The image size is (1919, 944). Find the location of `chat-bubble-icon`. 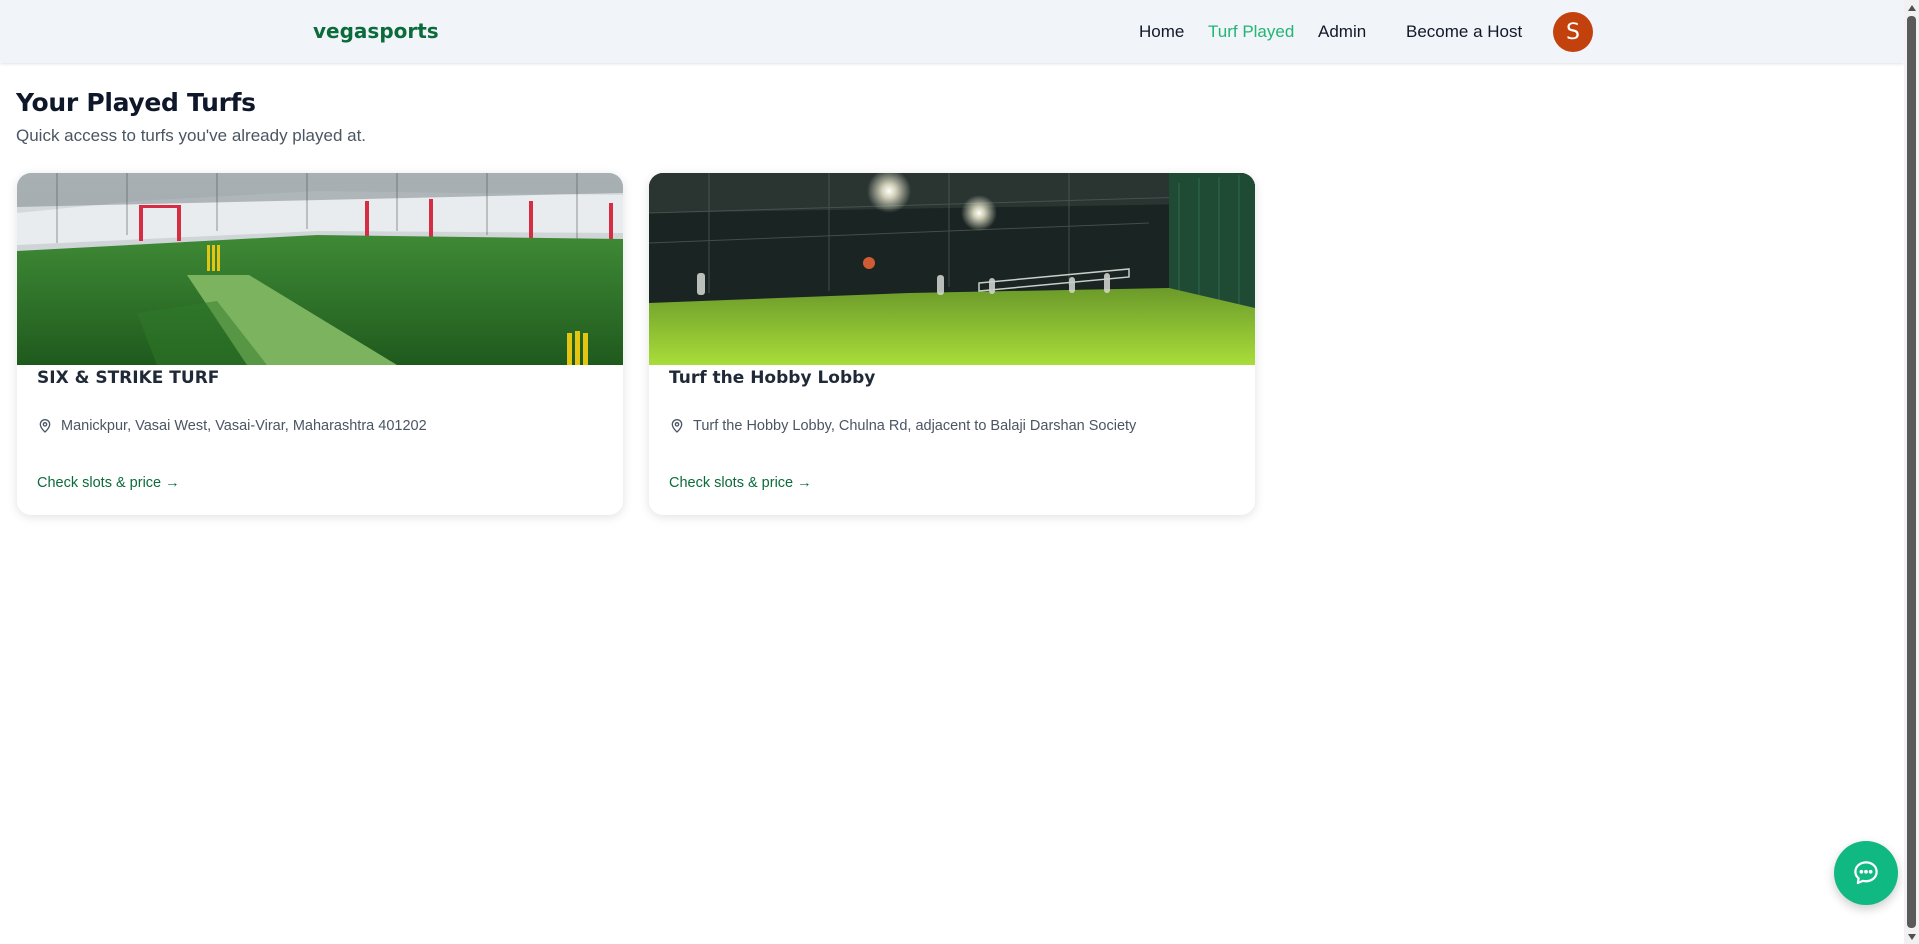

chat-bubble-icon is located at coordinates (1866, 873).